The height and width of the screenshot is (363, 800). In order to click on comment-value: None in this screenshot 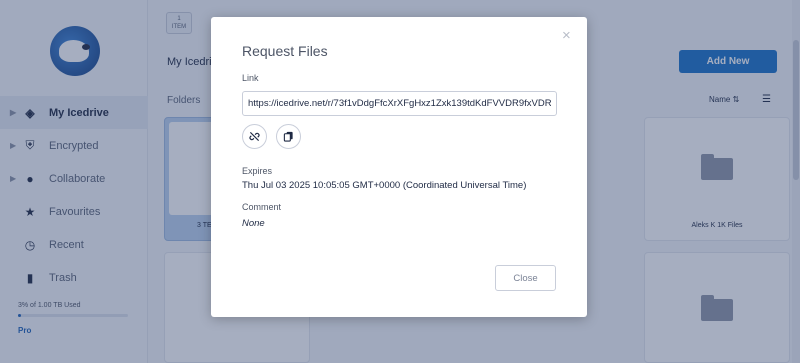, I will do `click(253, 223)`.